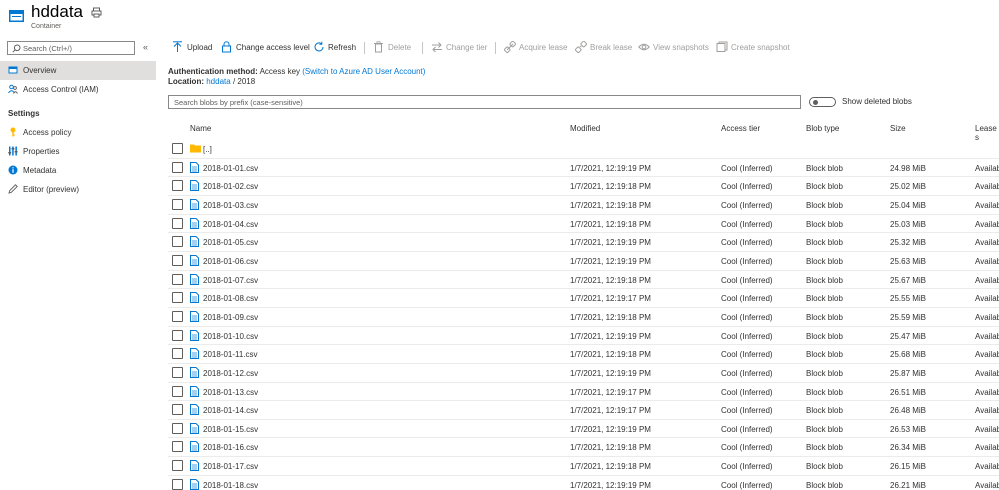  I want to click on location-container-link: hddata, so click(218, 81).